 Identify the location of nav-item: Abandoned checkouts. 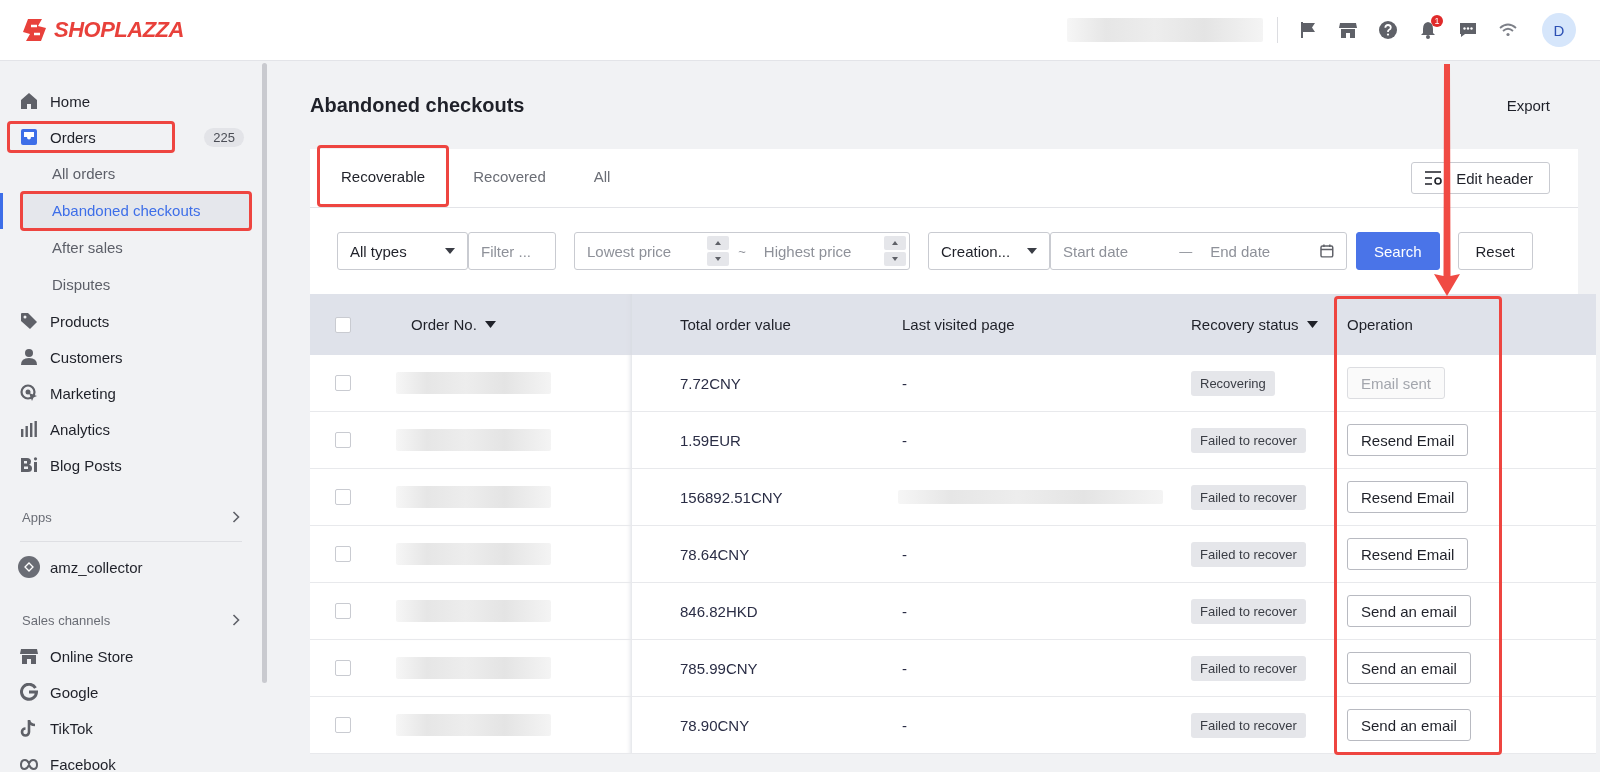
(136, 210).